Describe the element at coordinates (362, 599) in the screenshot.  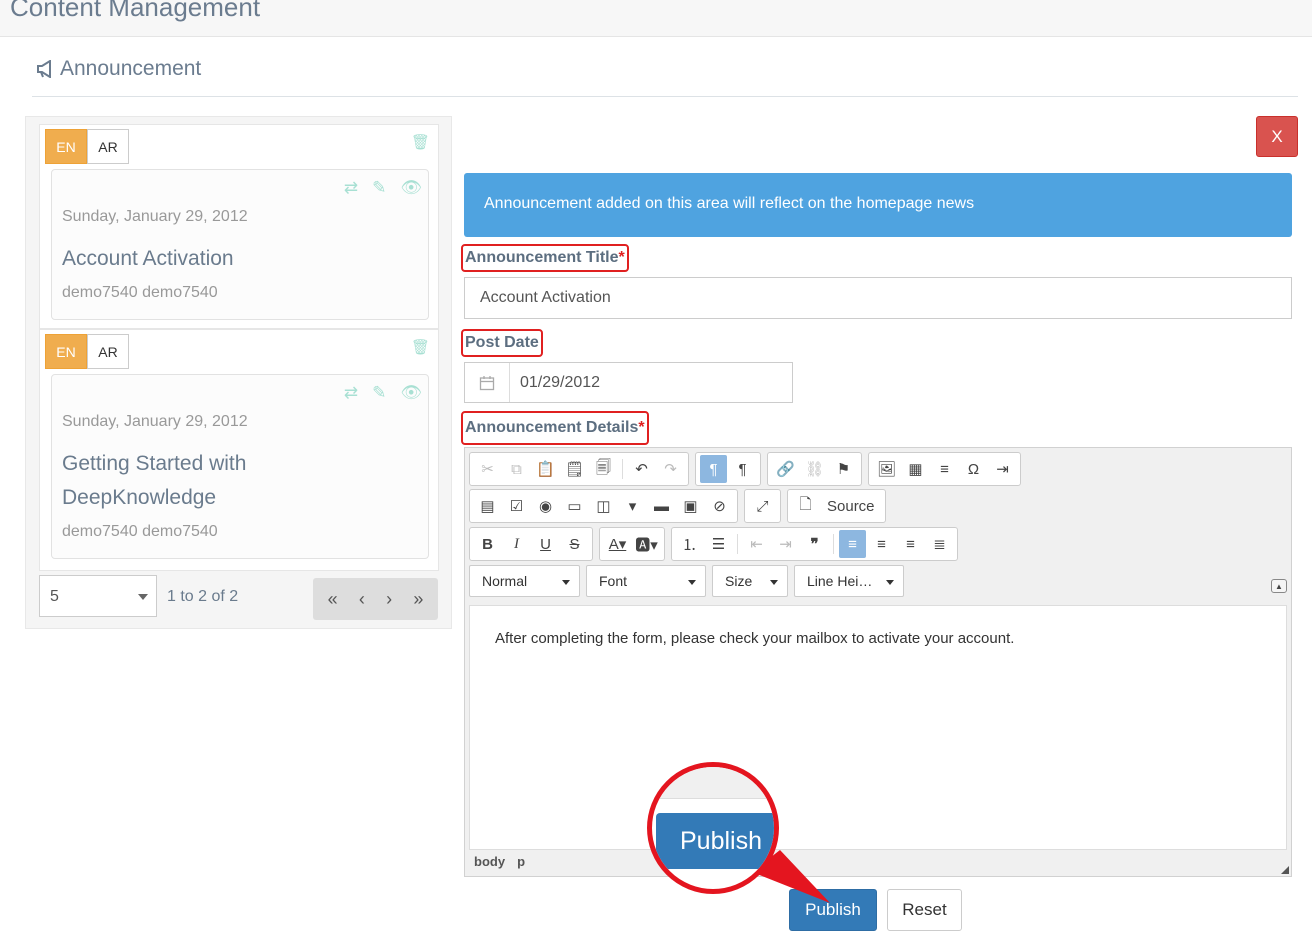
I see `prev-page-button: ‹` at that location.